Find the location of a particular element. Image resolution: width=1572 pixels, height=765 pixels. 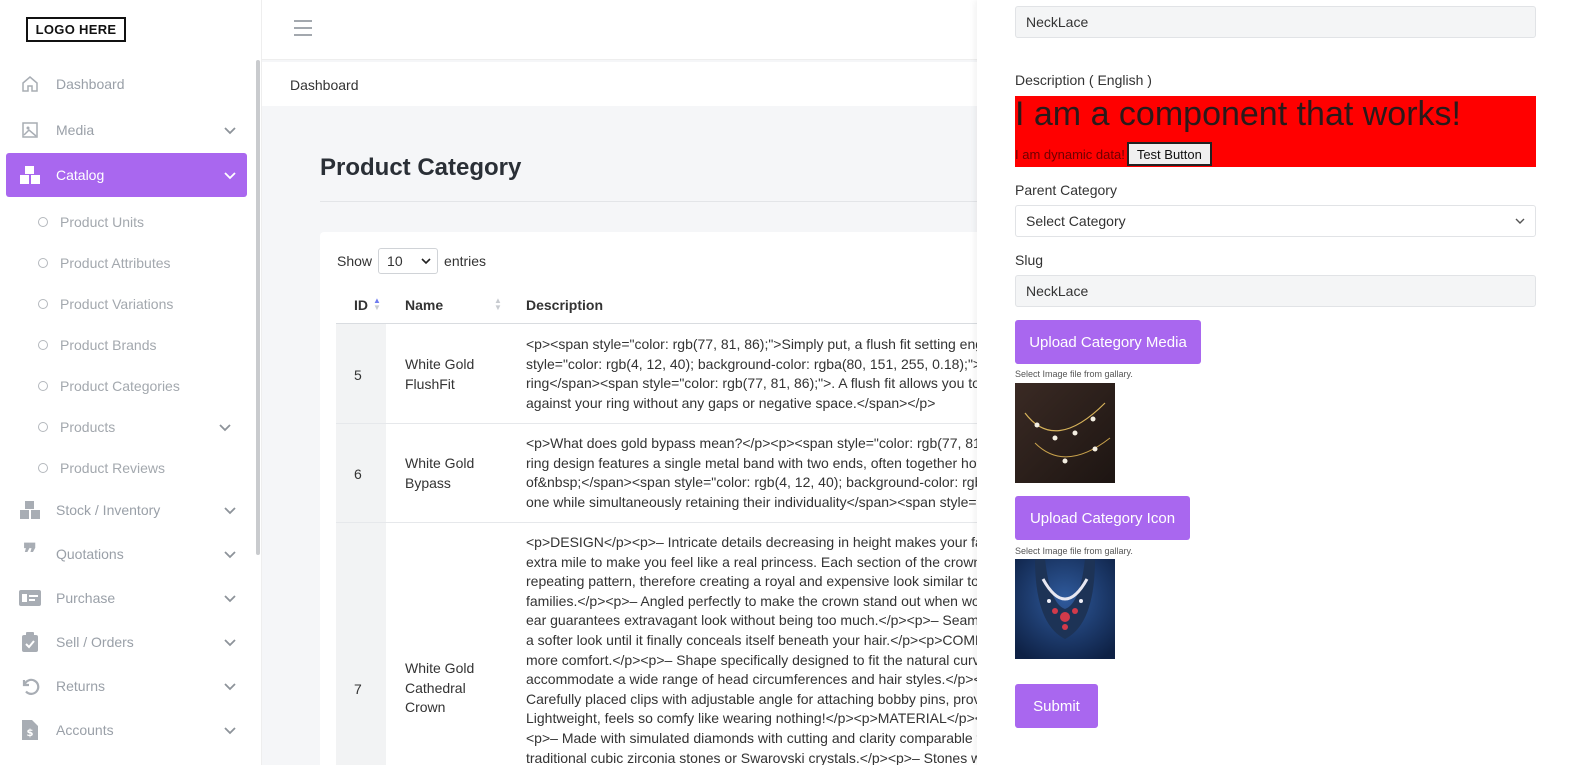

upload-icon-button: Upload Category Icon is located at coordinates (1102, 518).